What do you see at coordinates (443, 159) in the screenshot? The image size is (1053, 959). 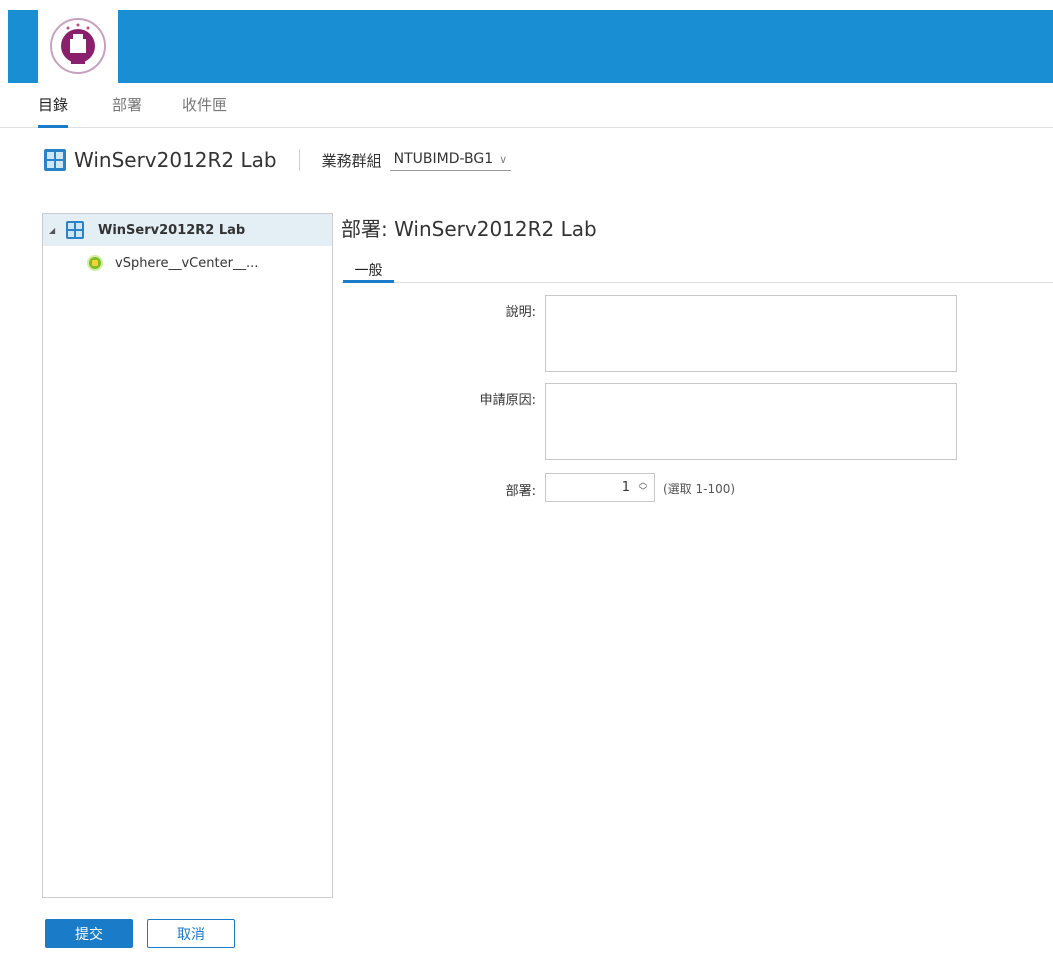 I see `business-group-value: NTUBIMD-BG1` at bounding box center [443, 159].